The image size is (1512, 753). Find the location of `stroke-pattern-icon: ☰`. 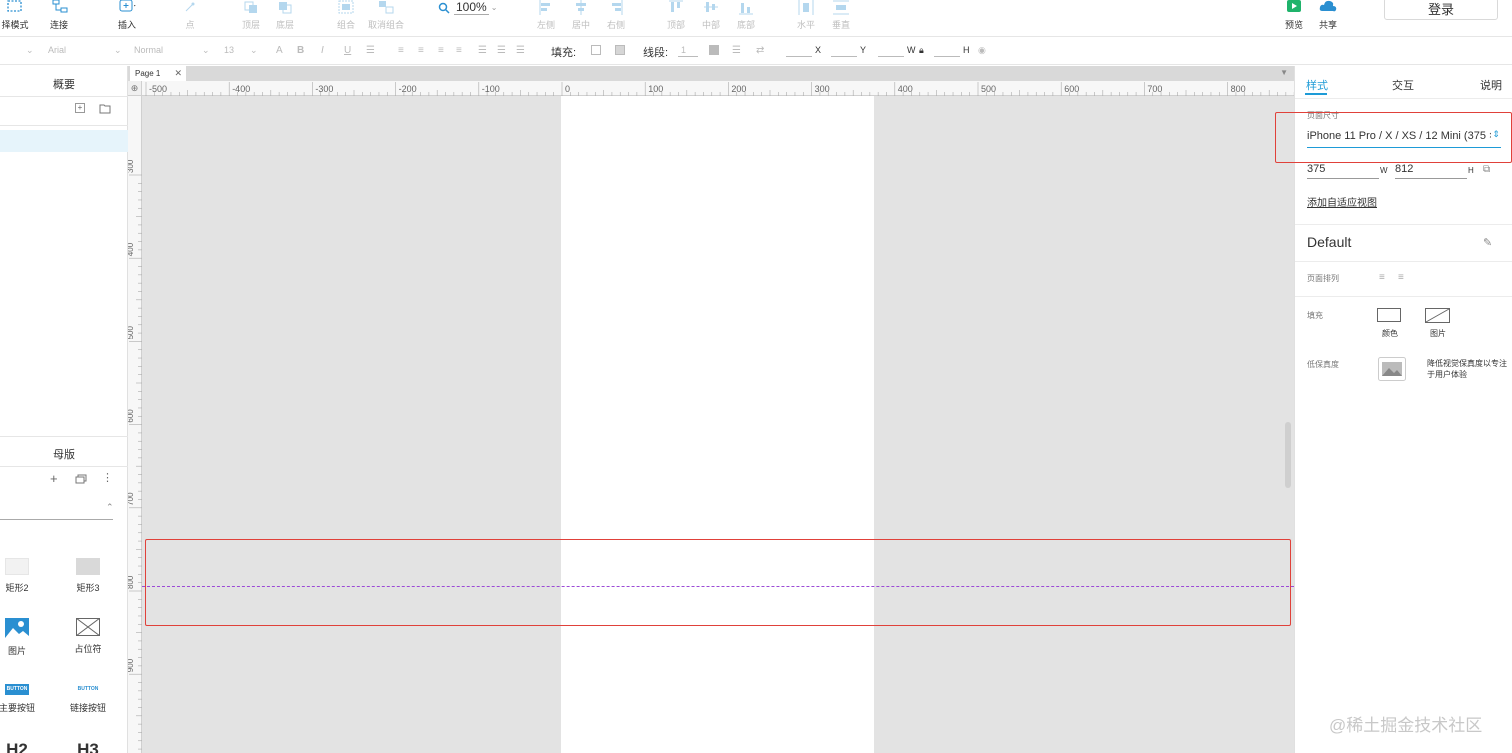

stroke-pattern-icon: ☰ is located at coordinates (736, 50).